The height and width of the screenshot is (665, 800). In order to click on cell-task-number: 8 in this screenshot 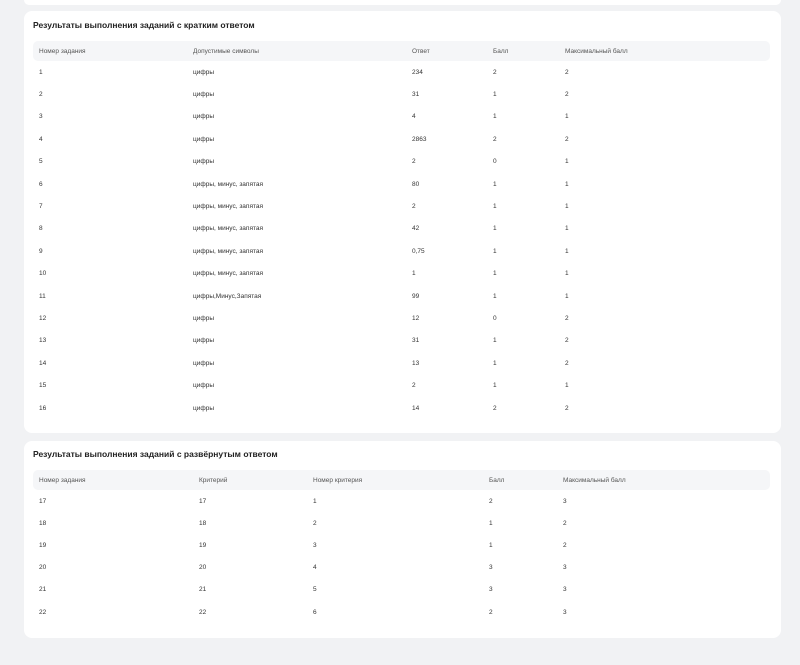, I will do `click(41, 229)`.